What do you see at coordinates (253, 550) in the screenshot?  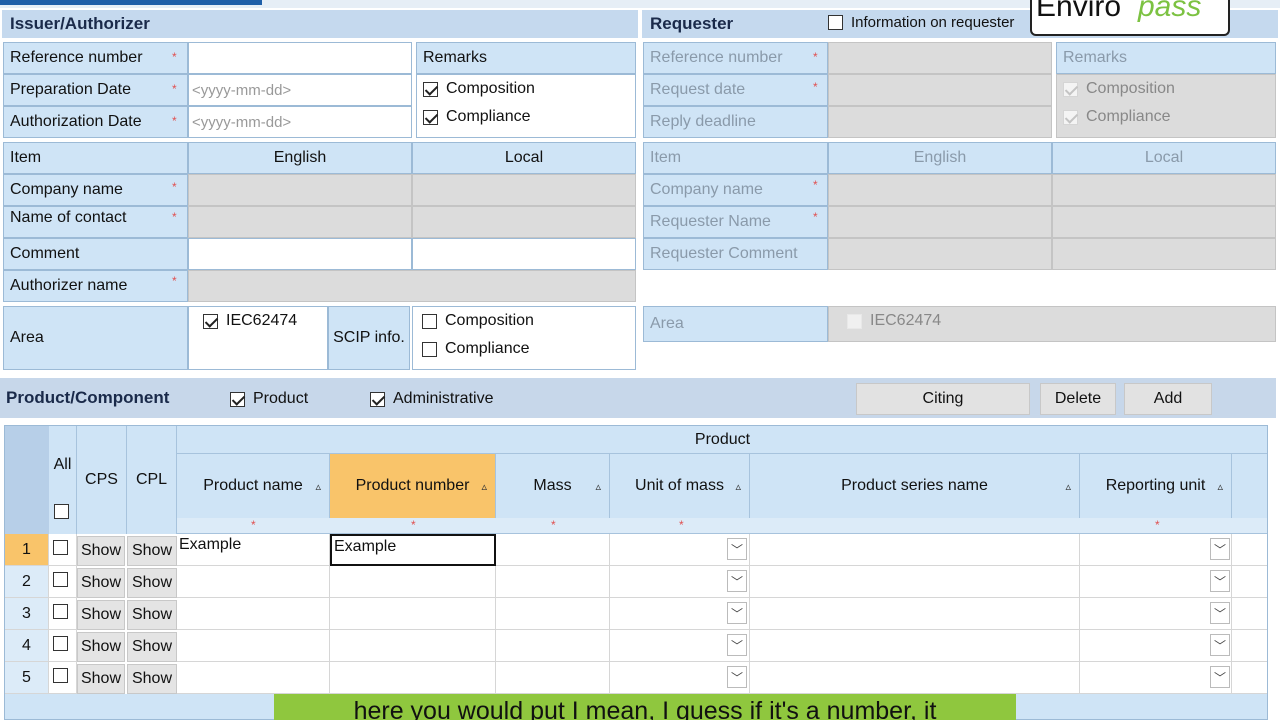 I see `product-name-cell: Example` at bounding box center [253, 550].